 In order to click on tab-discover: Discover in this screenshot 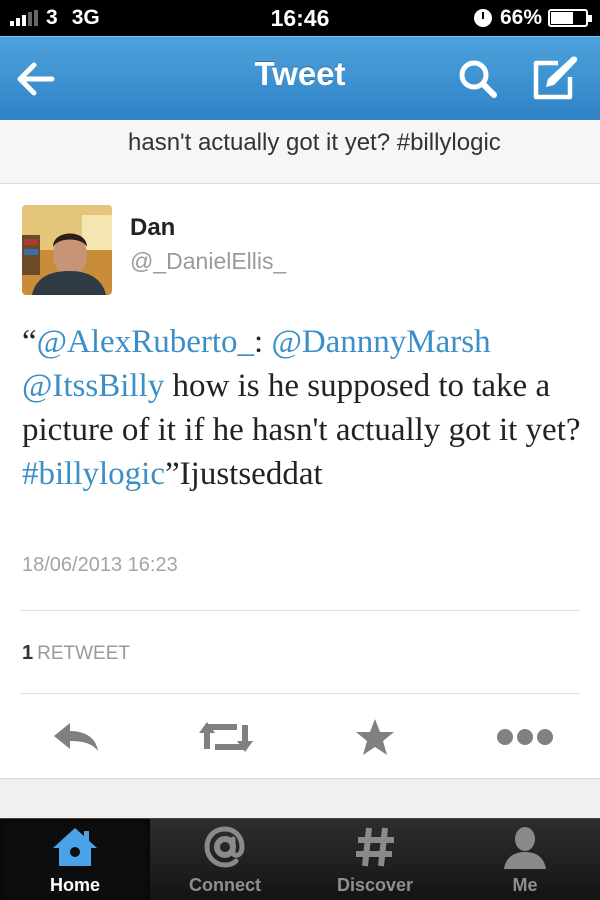, I will do `click(375, 859)`.